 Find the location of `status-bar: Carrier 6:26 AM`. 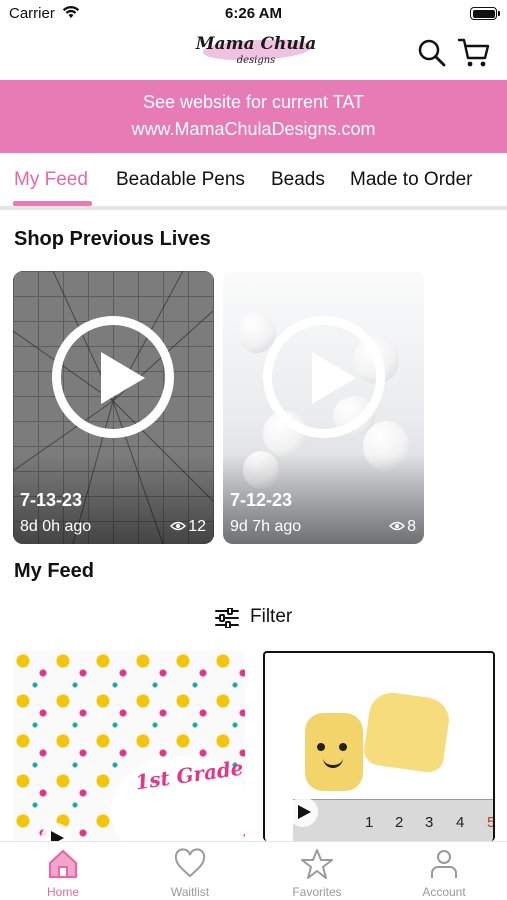

status-bar: Carrier 6:26 AM is located at coordinates (253, 15).